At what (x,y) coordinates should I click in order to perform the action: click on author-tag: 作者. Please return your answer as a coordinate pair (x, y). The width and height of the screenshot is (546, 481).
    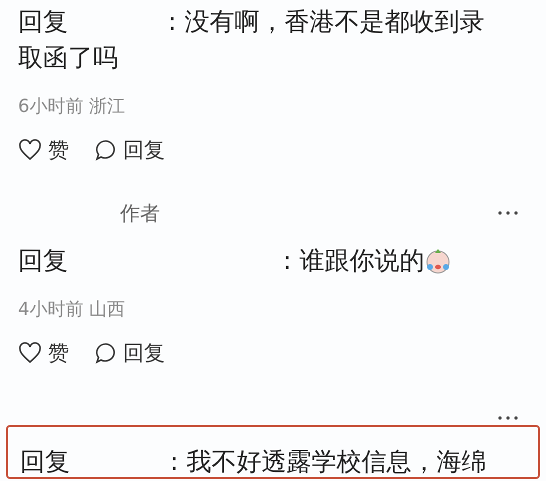
    Looking at the image, I should click on (140, 213).